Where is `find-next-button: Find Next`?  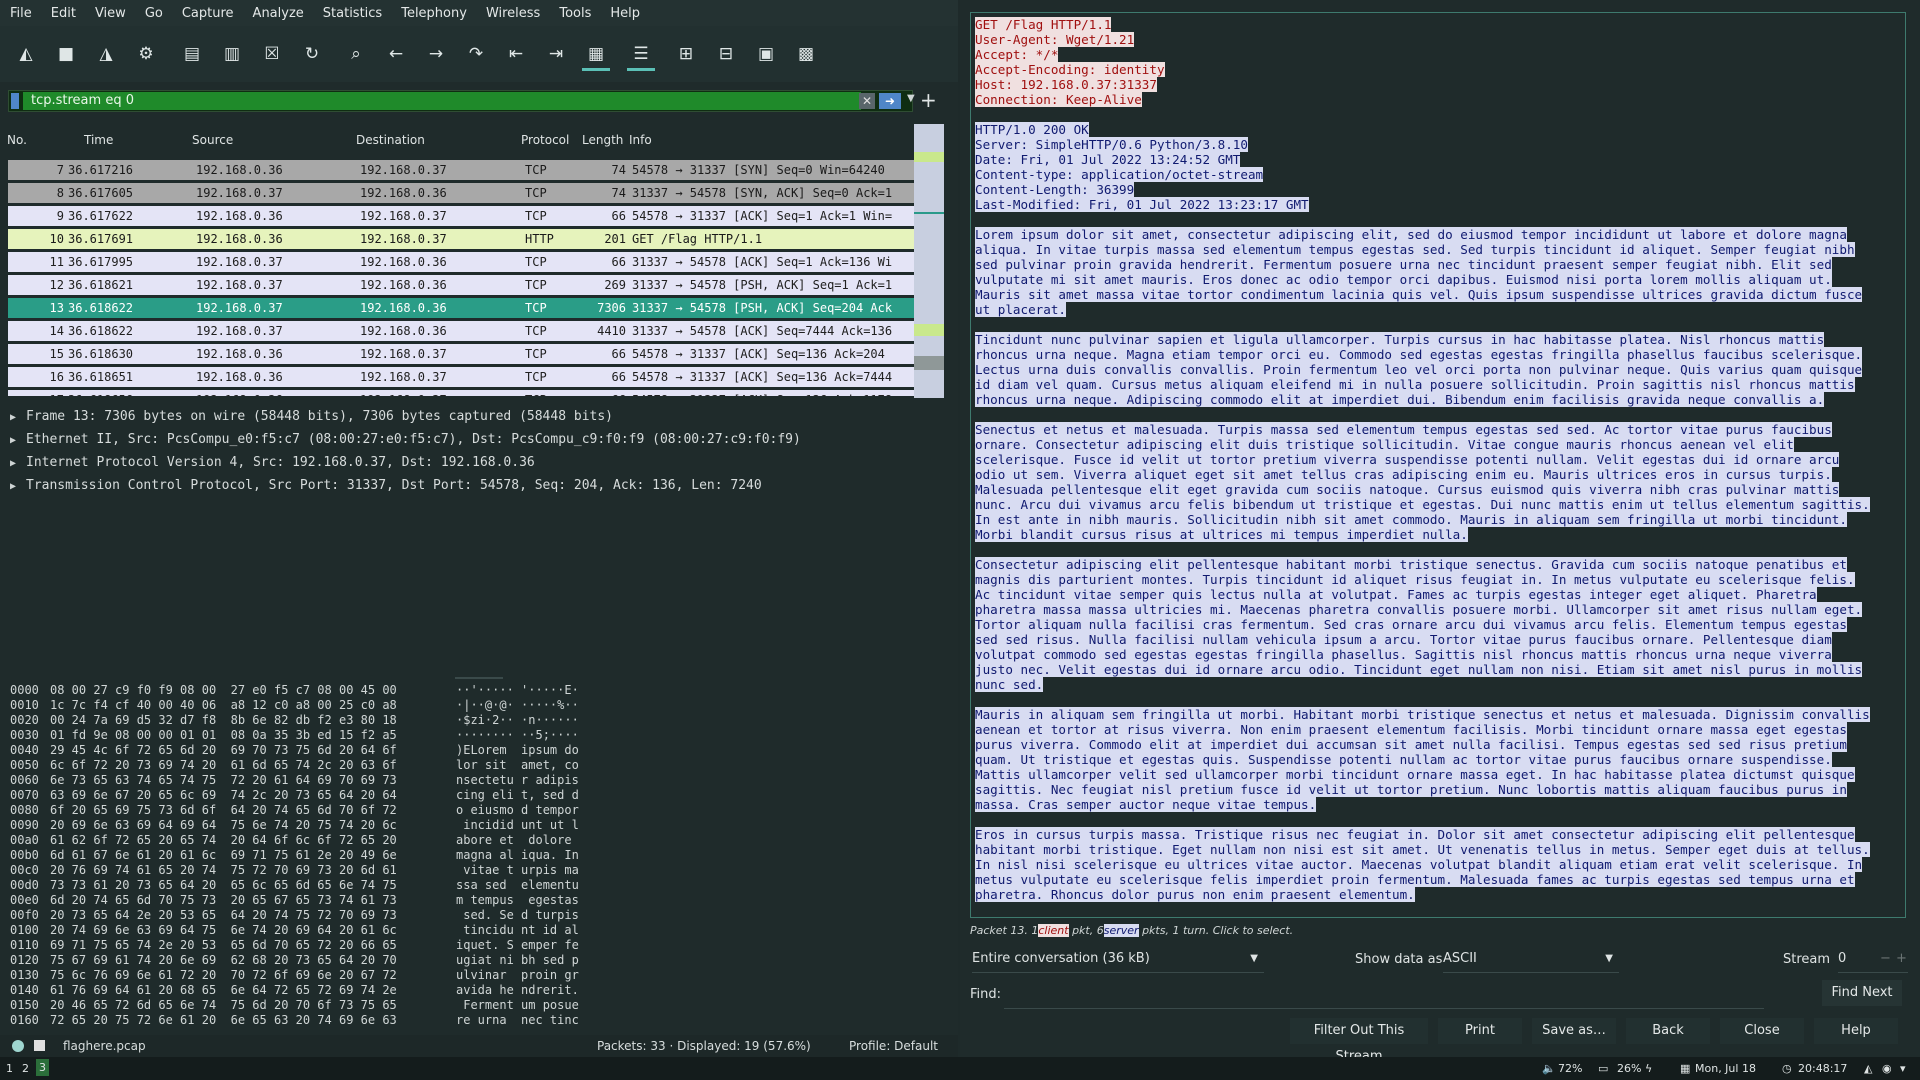
find-next-button: Find Next is located at coordinates (1862, 993).